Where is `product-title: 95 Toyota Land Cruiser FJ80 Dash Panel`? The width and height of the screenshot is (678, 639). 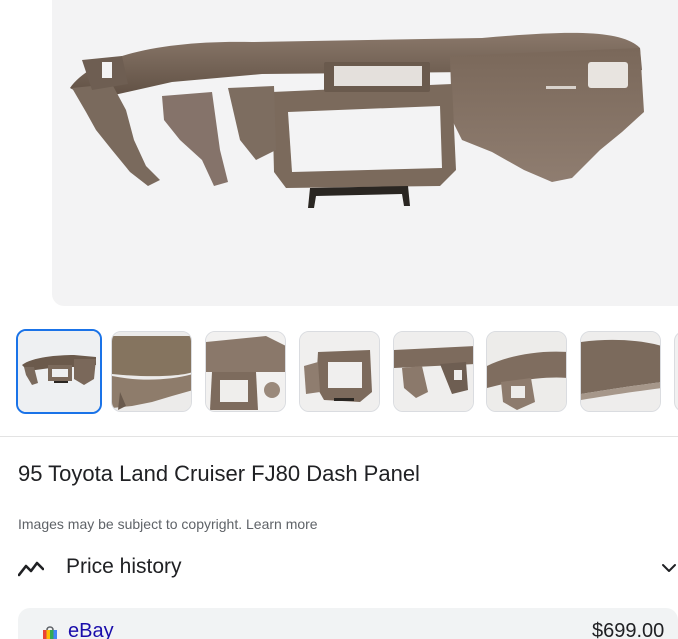
product-title: 95 Toyota Land Cruiser FJ80 Dash Panel is located at coordinates (219, 473).